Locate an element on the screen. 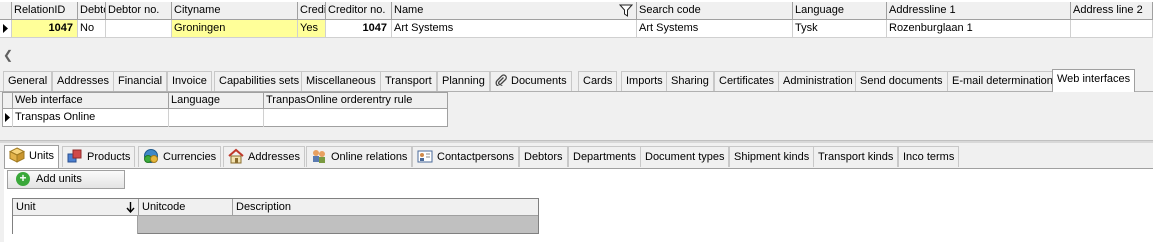 The width and height of the screenshot is (1153, 242). tab-addresses-sub: Addresses is located at coordinates (264, 156).